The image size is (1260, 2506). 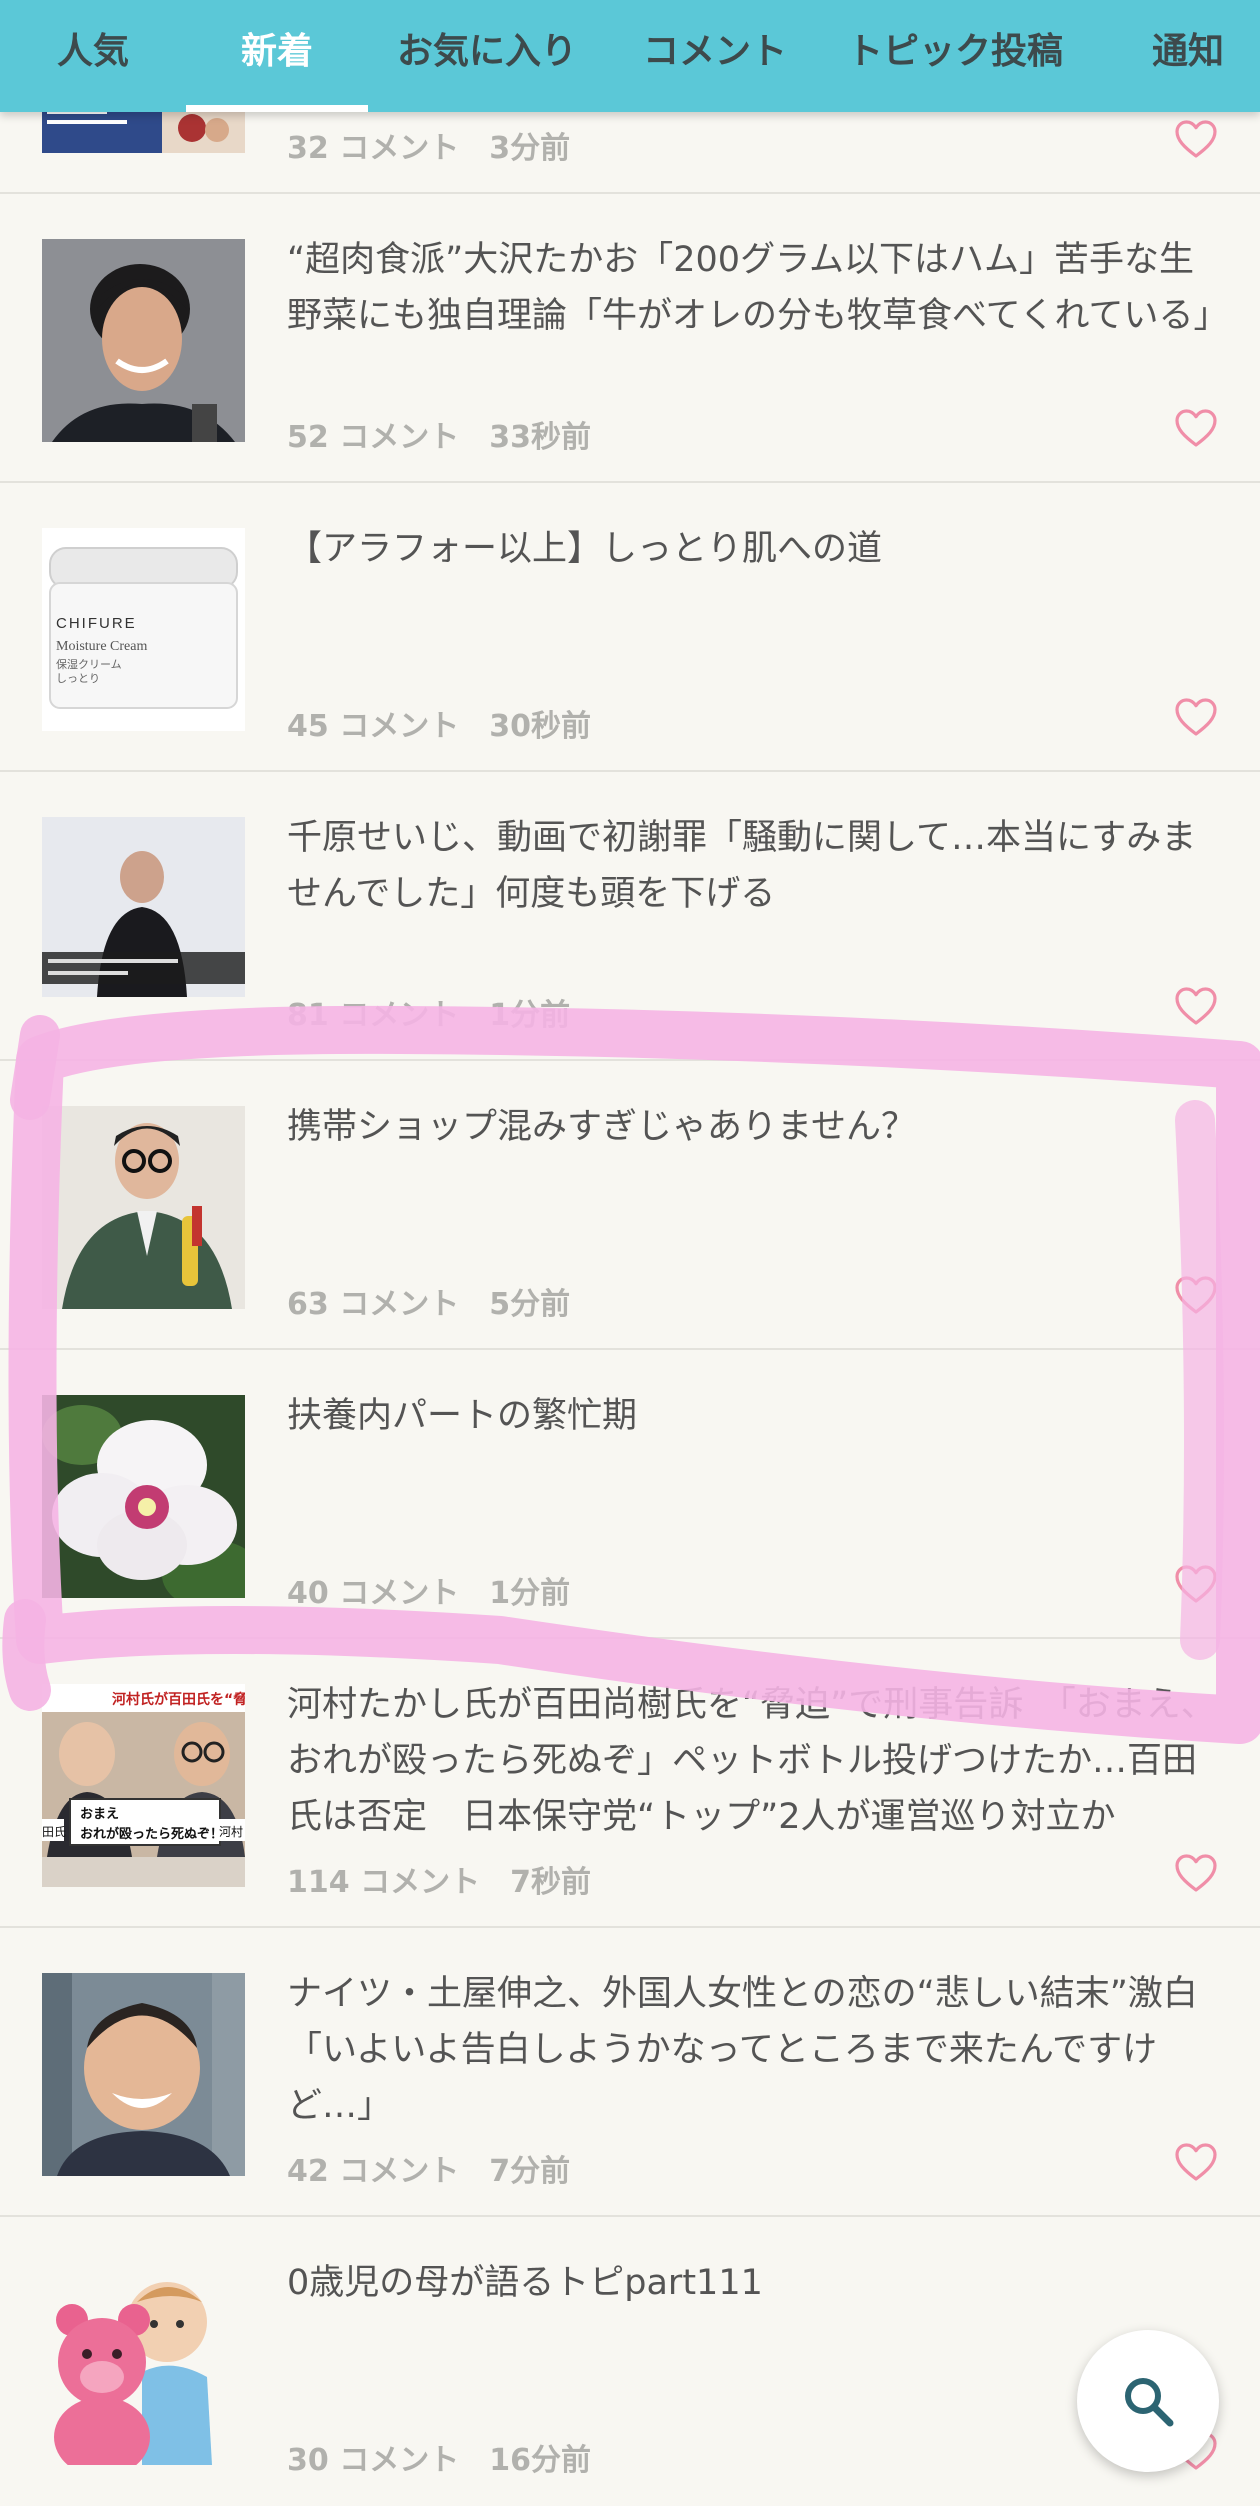 I want to click on comment-count: 114 コメント, so click(x=384, y=1882).